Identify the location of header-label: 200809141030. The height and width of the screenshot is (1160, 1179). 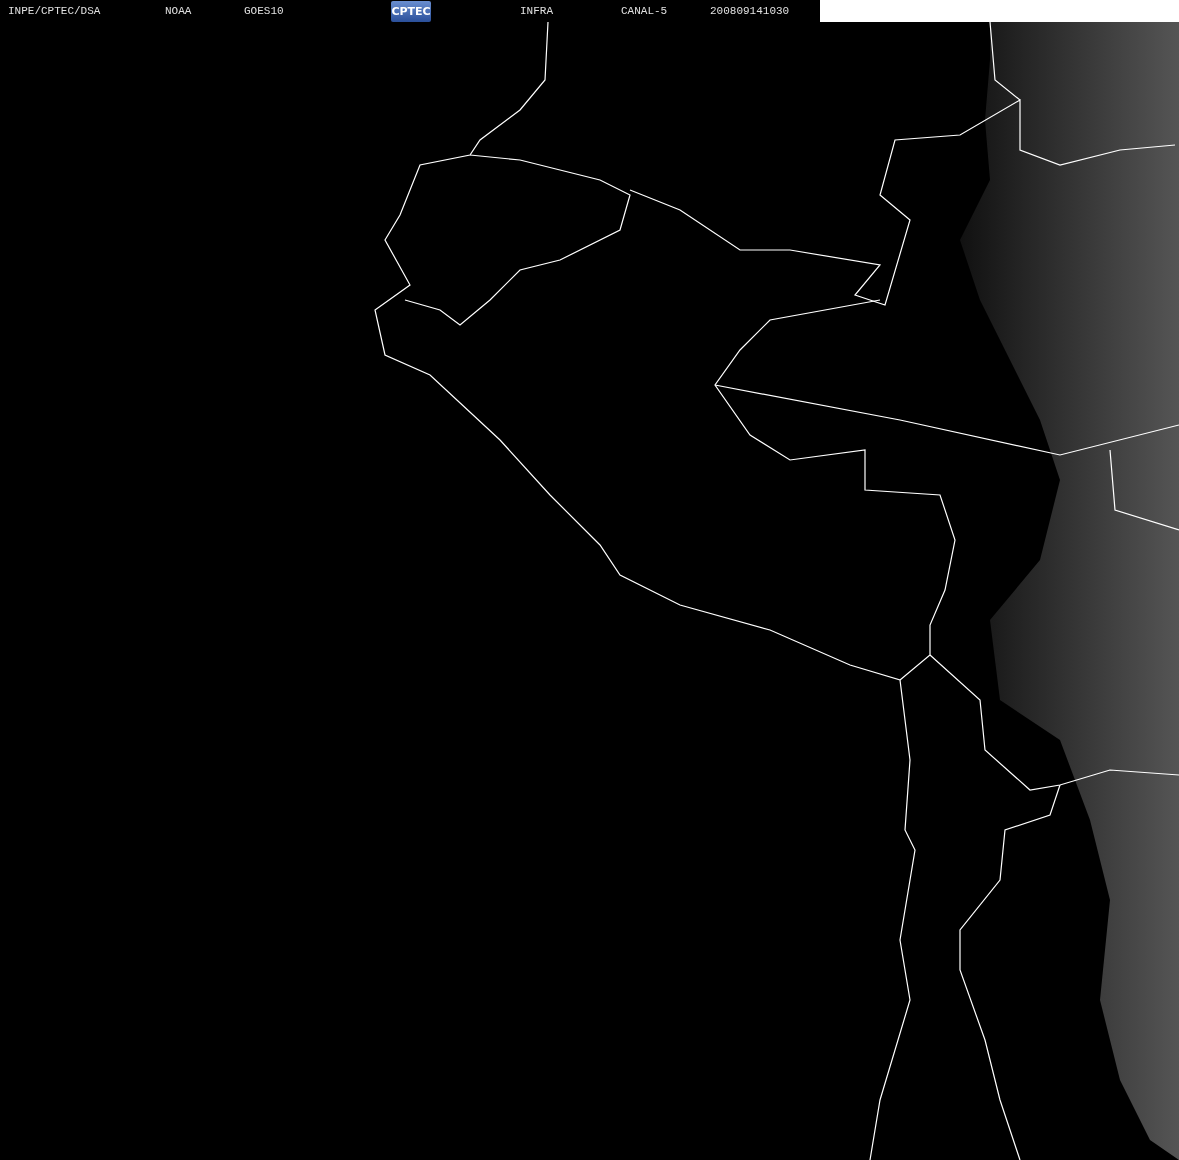
(750, 11).